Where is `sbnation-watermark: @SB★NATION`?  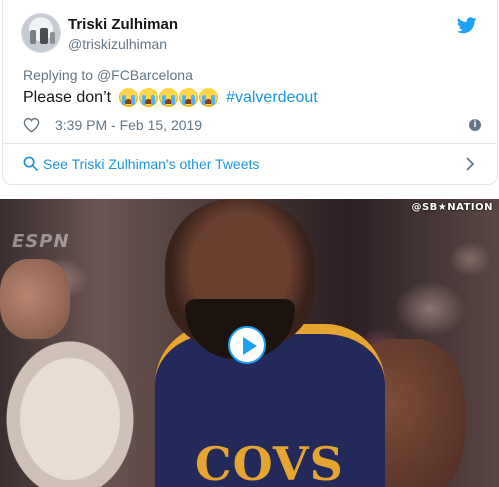 sbnation-watermark: @SB★NATION is located at coordinates (452, 207).